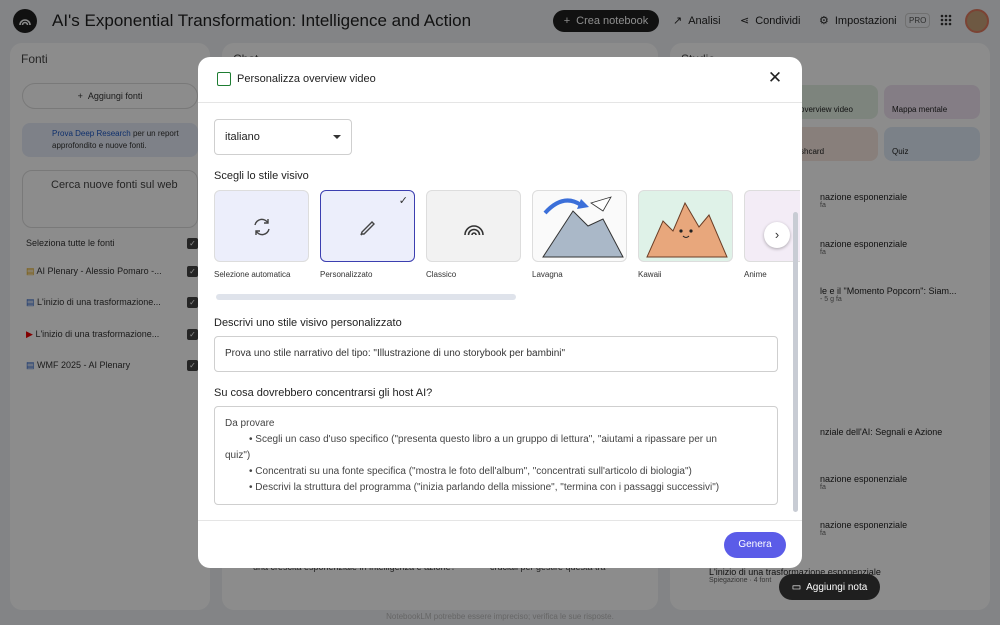 This screenshot has width=1000, height=625. Describe the element at coordinates (796, 587) in the screenshot. I see `note-icon: ▭` at that location.